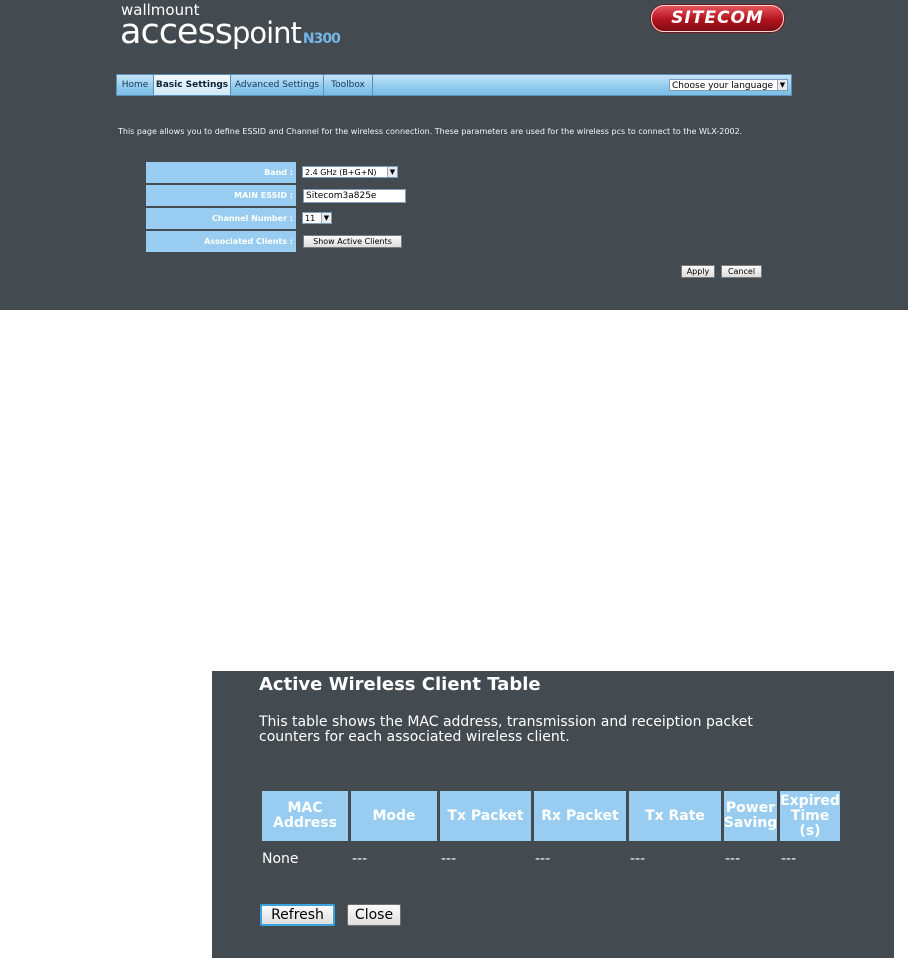 This screenshot has width=908, height=958. I want to click on column-header-expired-time: Expired Time (s), so click(810, 816).